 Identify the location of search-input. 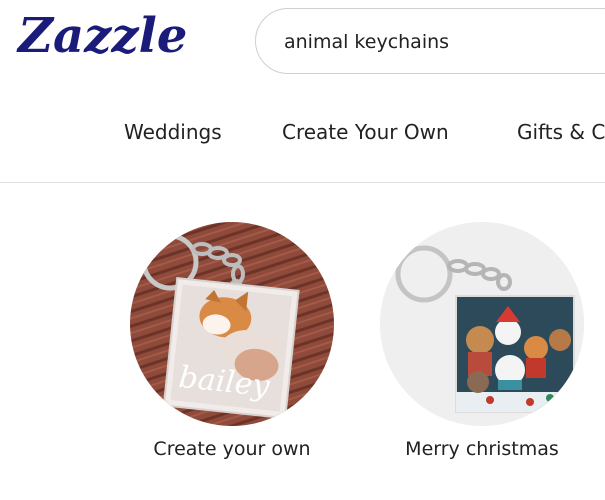
(434, 42).